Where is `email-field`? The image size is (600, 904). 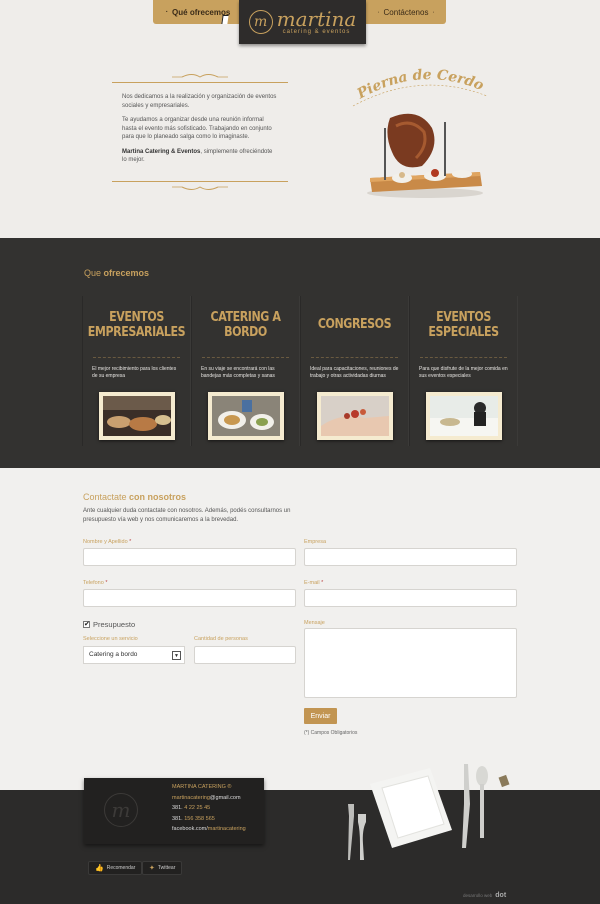
email-field is located at coordinates (410, 598).